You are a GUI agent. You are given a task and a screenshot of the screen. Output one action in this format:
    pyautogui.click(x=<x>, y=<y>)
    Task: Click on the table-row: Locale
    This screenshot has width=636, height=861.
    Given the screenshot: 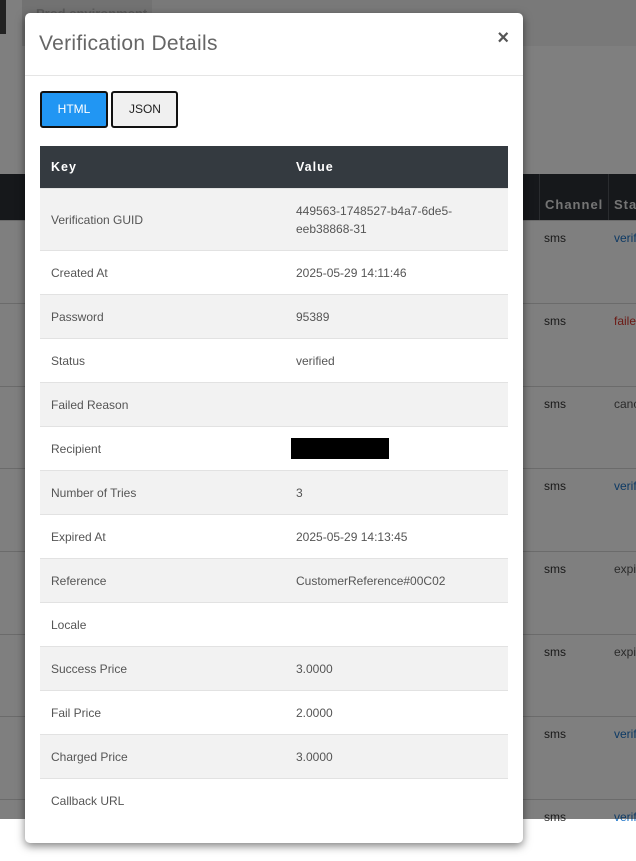 What is the action you would take?
    pyautogui.click(x=274, y=624)
    